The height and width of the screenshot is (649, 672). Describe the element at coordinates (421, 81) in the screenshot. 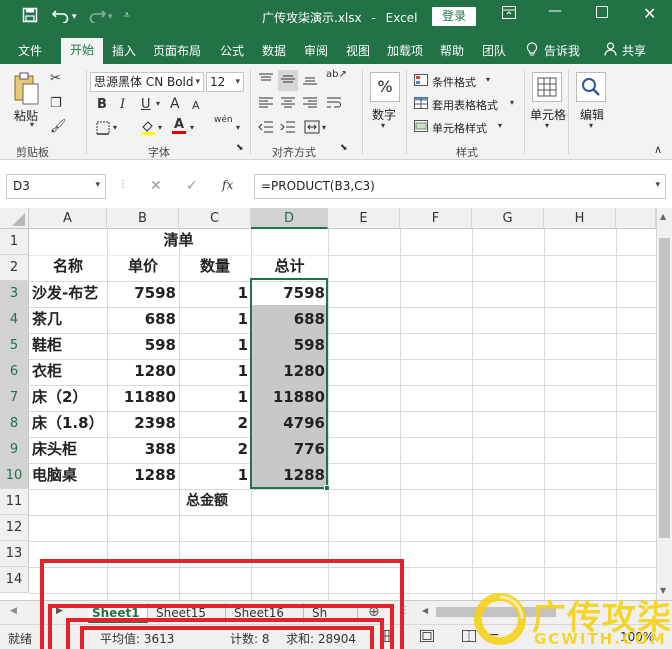

I see `conditional-format-icon` at that location.